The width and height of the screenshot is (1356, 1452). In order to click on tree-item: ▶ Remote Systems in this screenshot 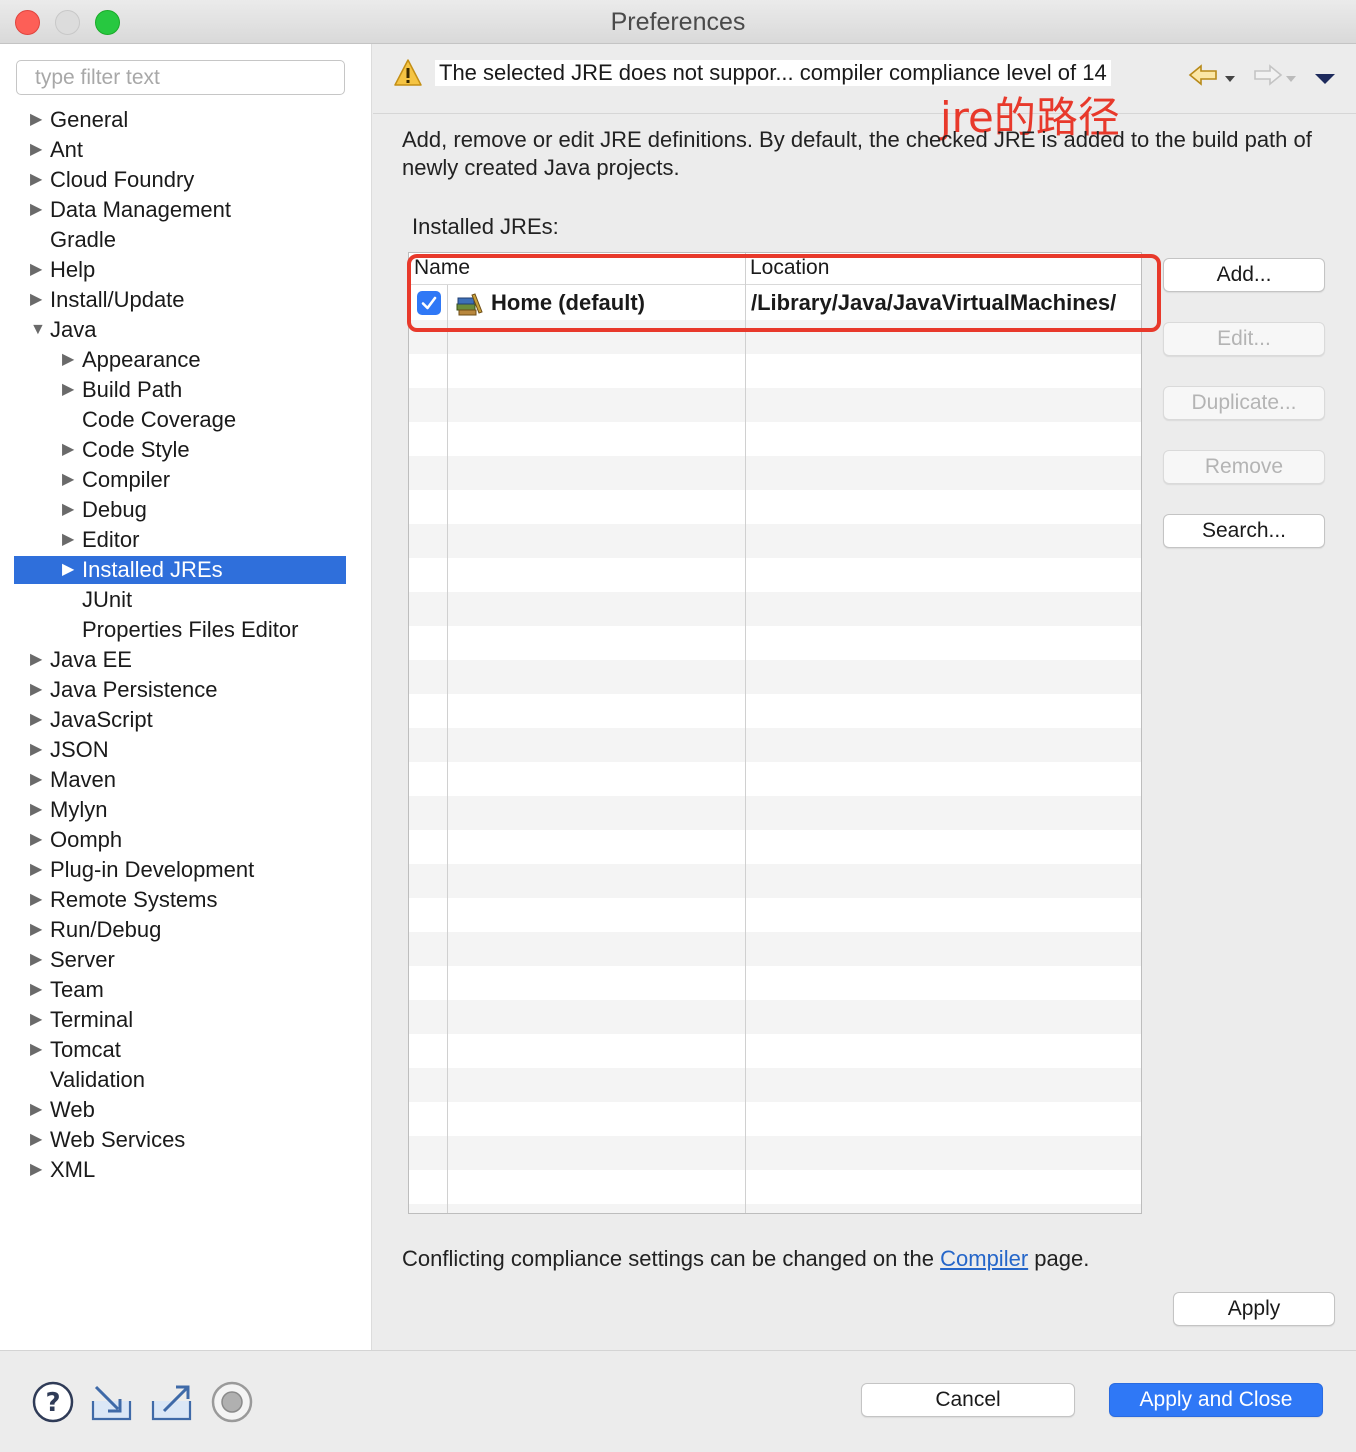, I will do `click(180, 900)`.